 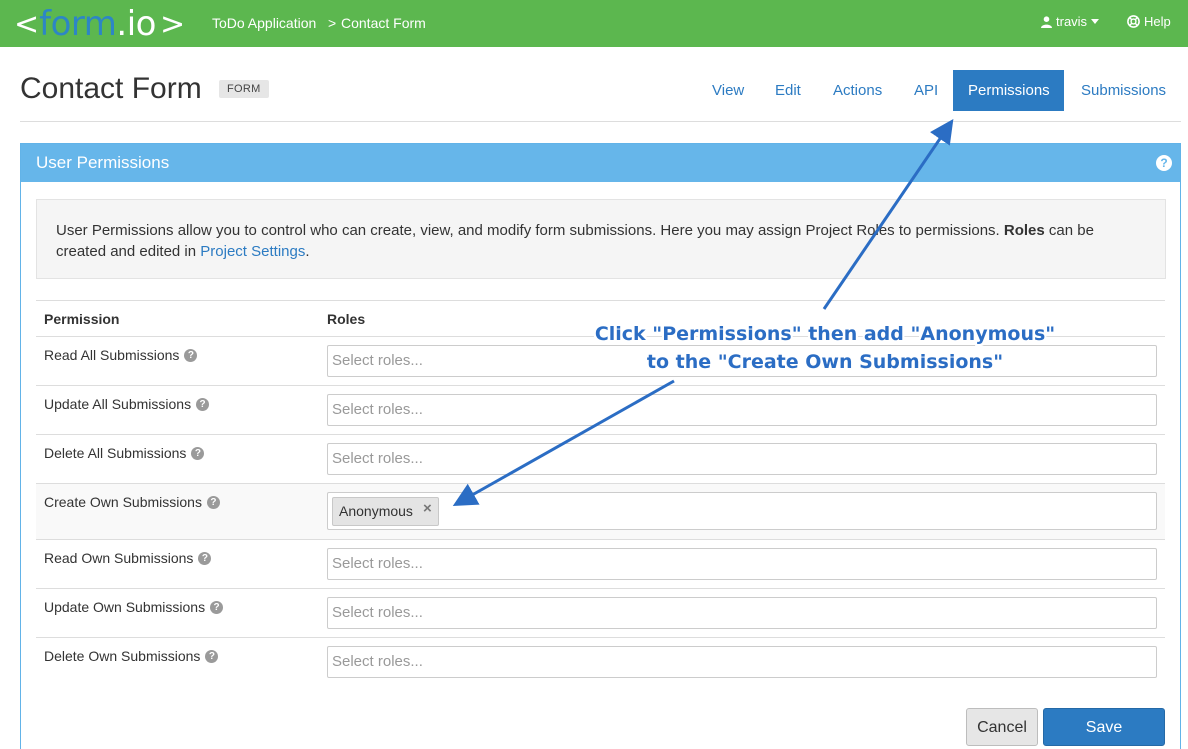 I want to click on cancel-button: Cancel, so click(x=1002, y=727).